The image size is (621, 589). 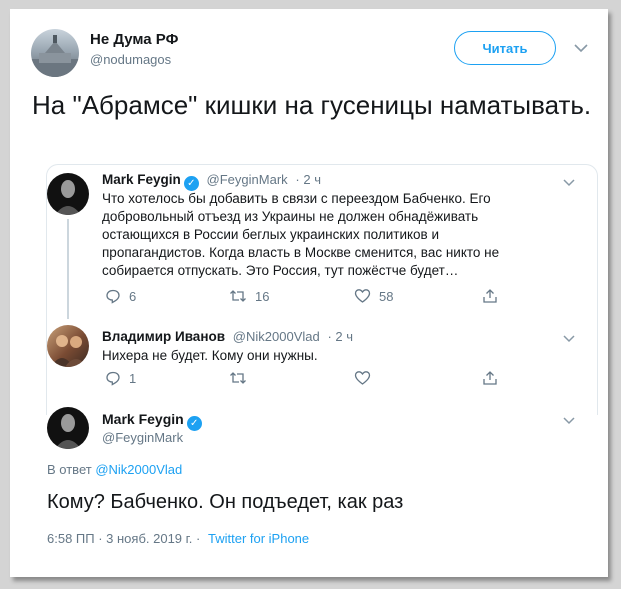 I want to click on in-reply-to: В ответ @Nik2000Vlad, so click(x=114, y=469).